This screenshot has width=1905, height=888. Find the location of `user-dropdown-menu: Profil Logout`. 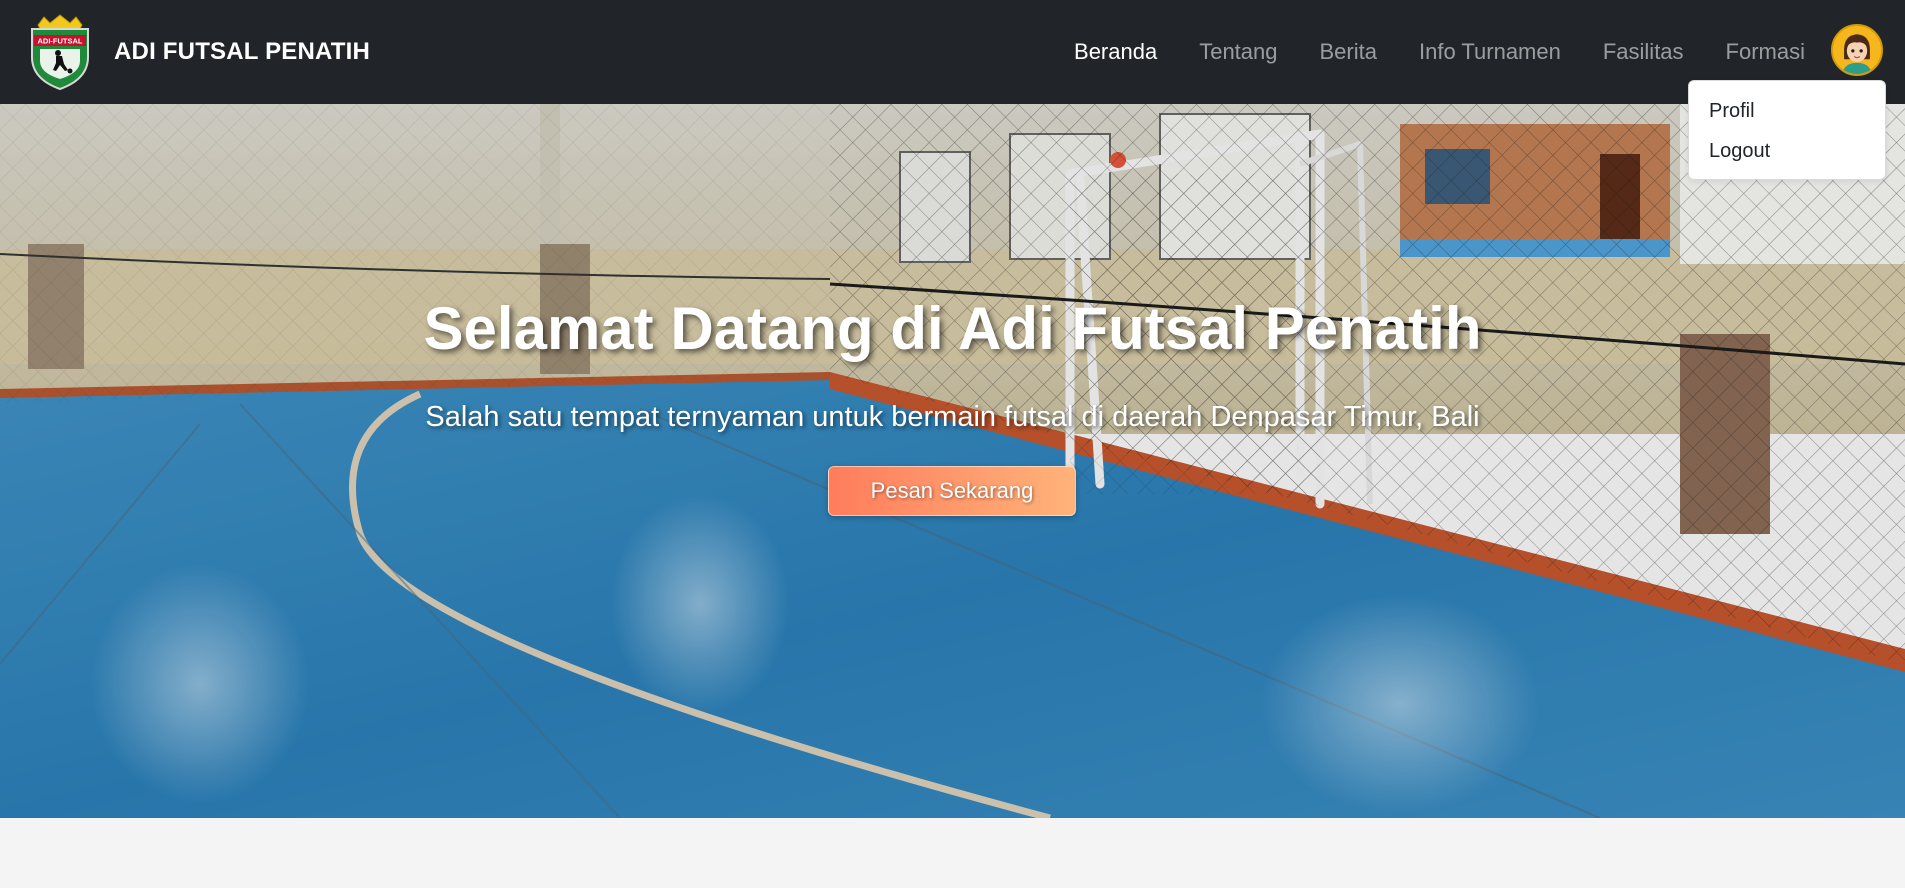

user-dropdown-menu: Profil Logout is located at coordinates (1787, 130).